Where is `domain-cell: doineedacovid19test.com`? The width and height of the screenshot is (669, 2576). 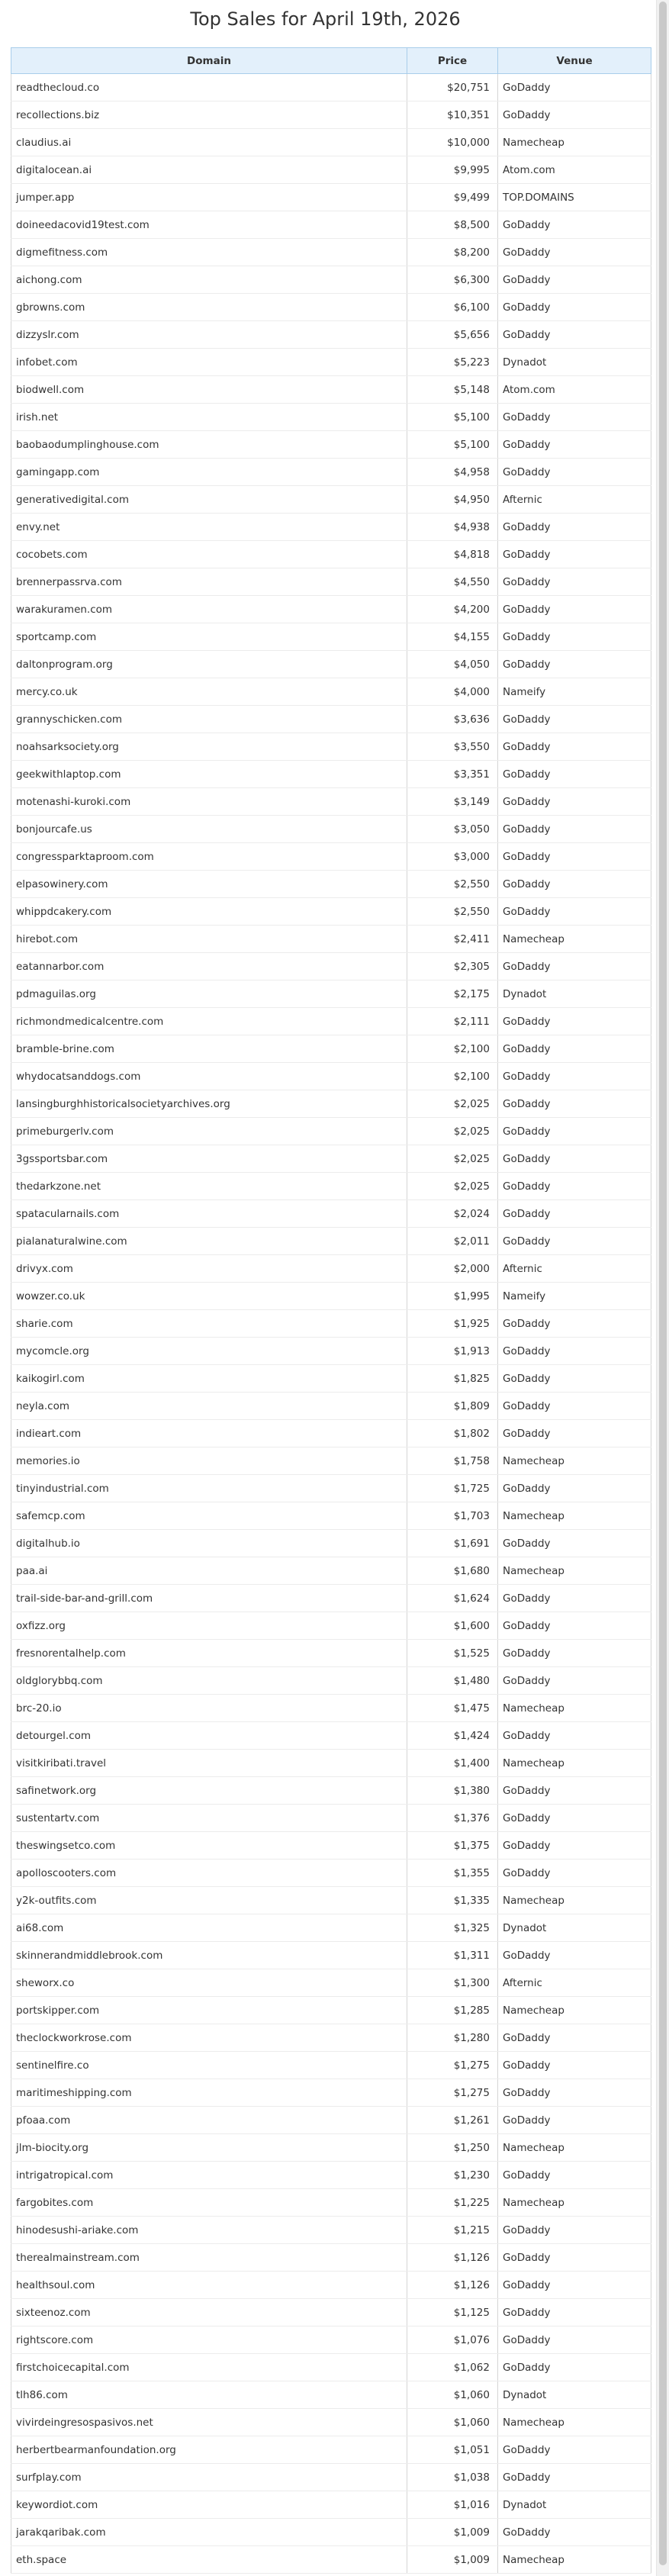 domain-cell: doineedacovid19test.com is located at coordinates (209, 225).